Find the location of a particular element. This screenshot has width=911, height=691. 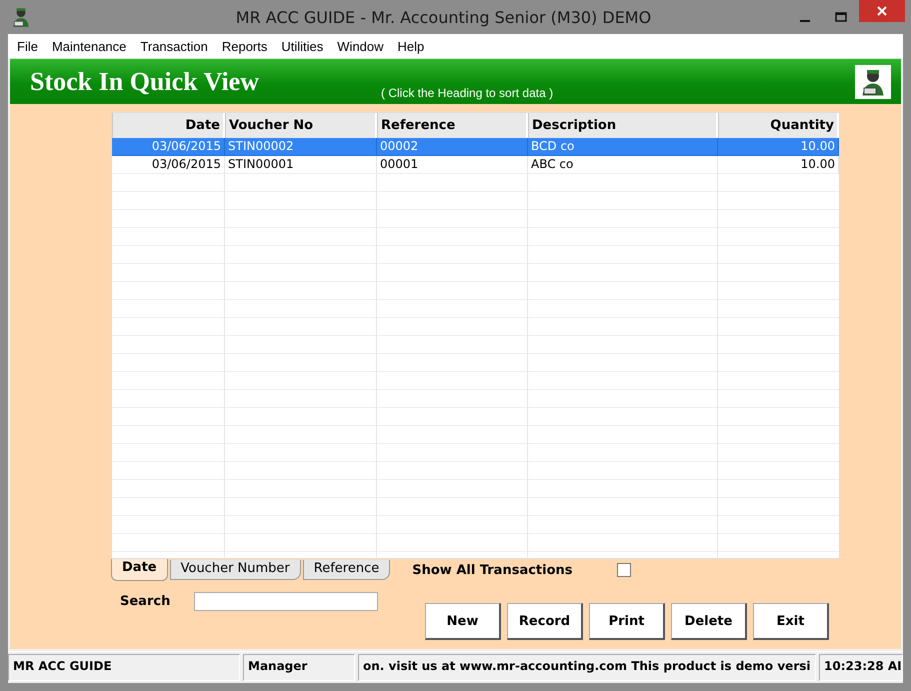

search-field is located at coordinates (286, 601).